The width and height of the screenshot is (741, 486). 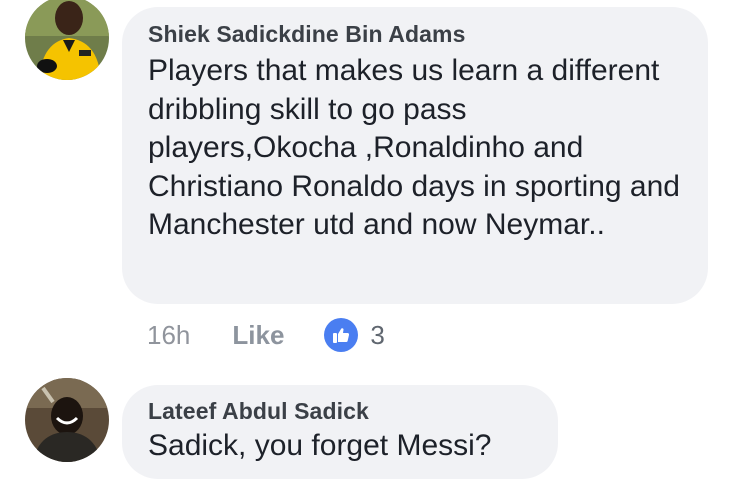 I want to click on reaction-summary: 3, so click(x=354, y=335).